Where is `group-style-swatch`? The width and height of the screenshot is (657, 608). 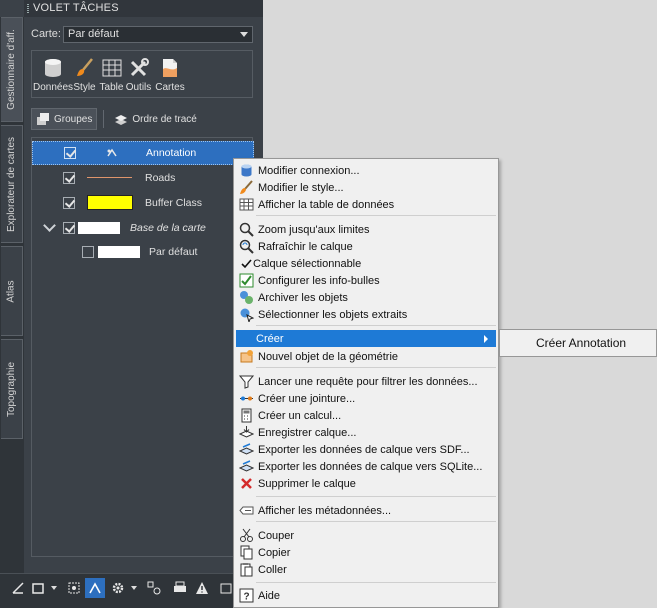 group-style-swatch is located at coordinates (99, 228).